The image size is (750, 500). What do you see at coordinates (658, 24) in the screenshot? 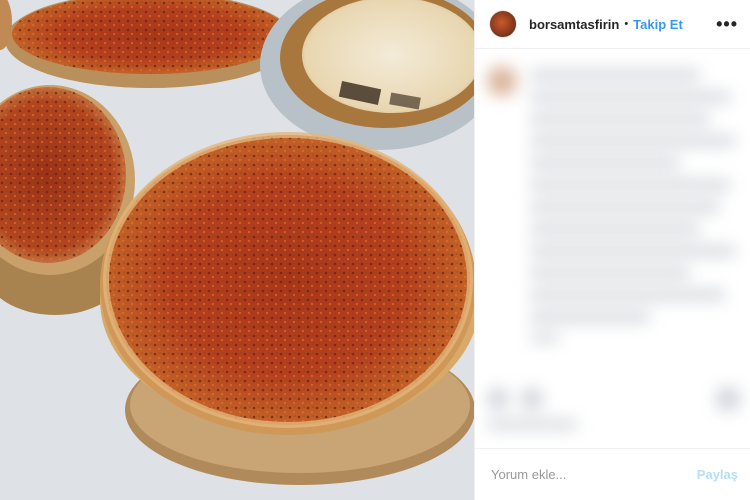
I see `follow-button: Takip Et` at bounding box center [658, 24].